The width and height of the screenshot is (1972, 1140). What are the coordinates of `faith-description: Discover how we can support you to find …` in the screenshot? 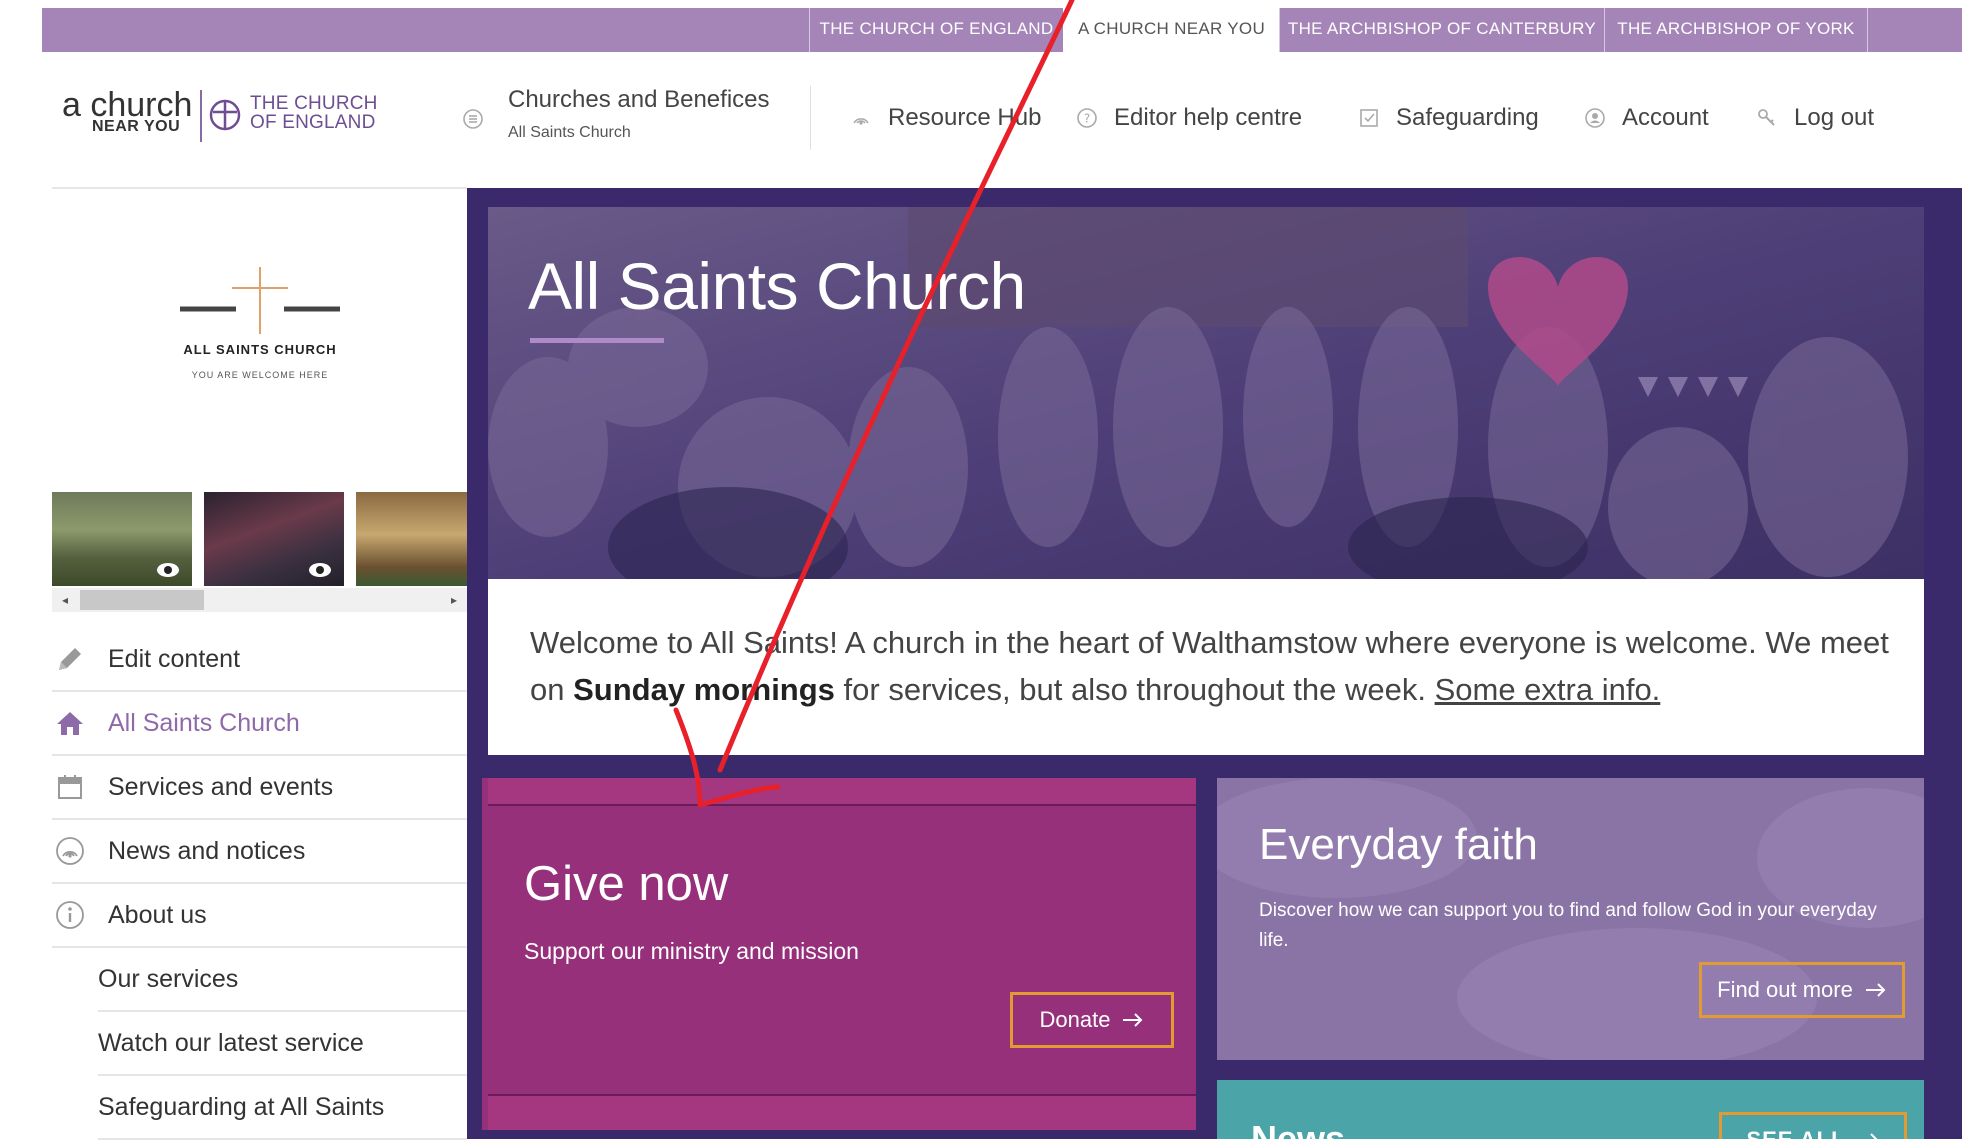 It's located at (1568, 925).